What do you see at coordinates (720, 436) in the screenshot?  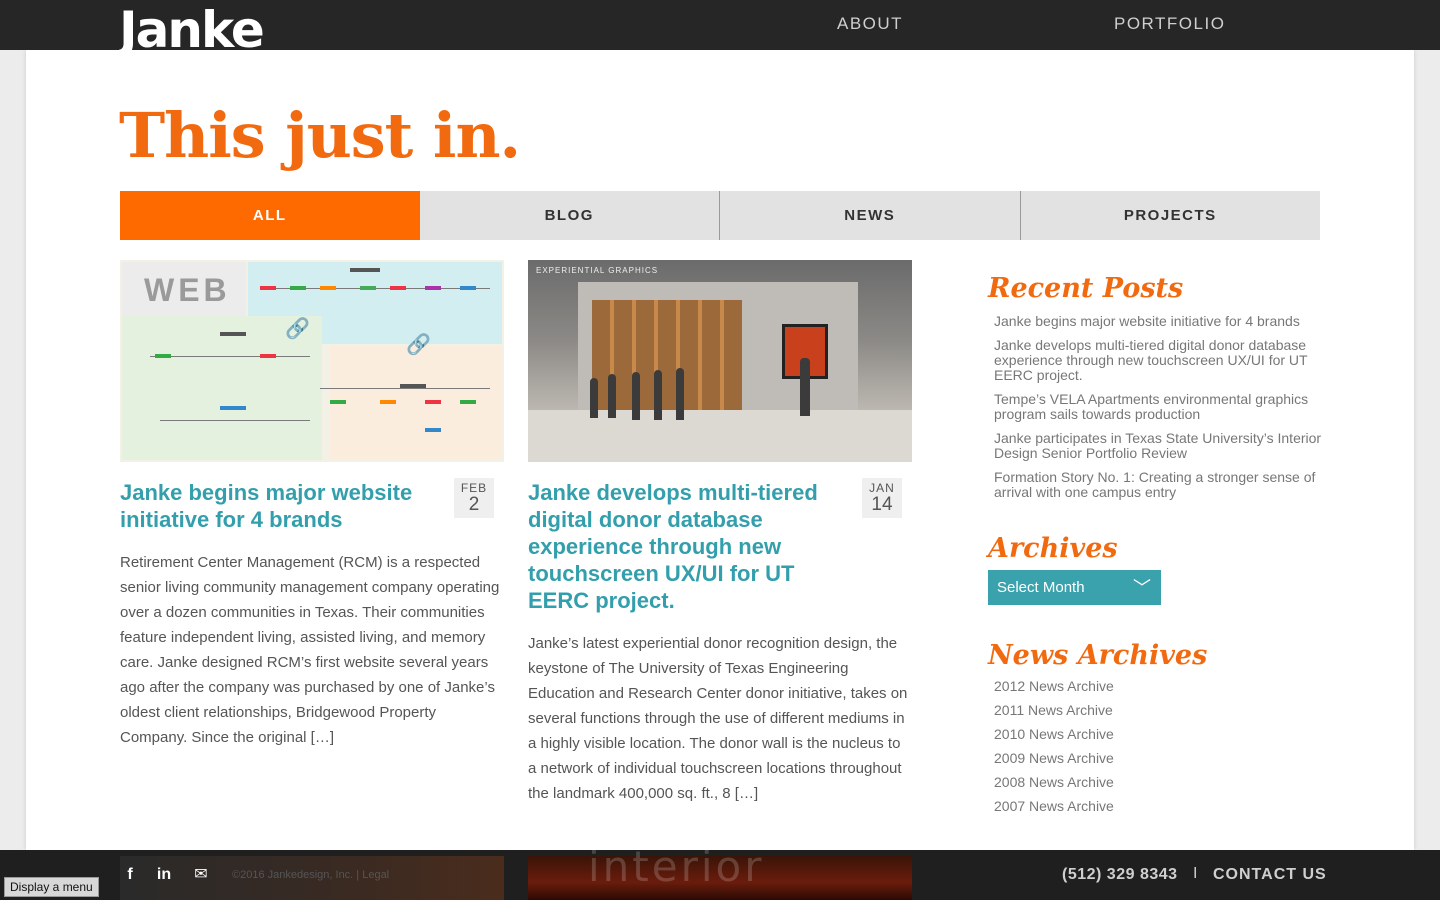 I see `floor` at bounding box center [720, 436].